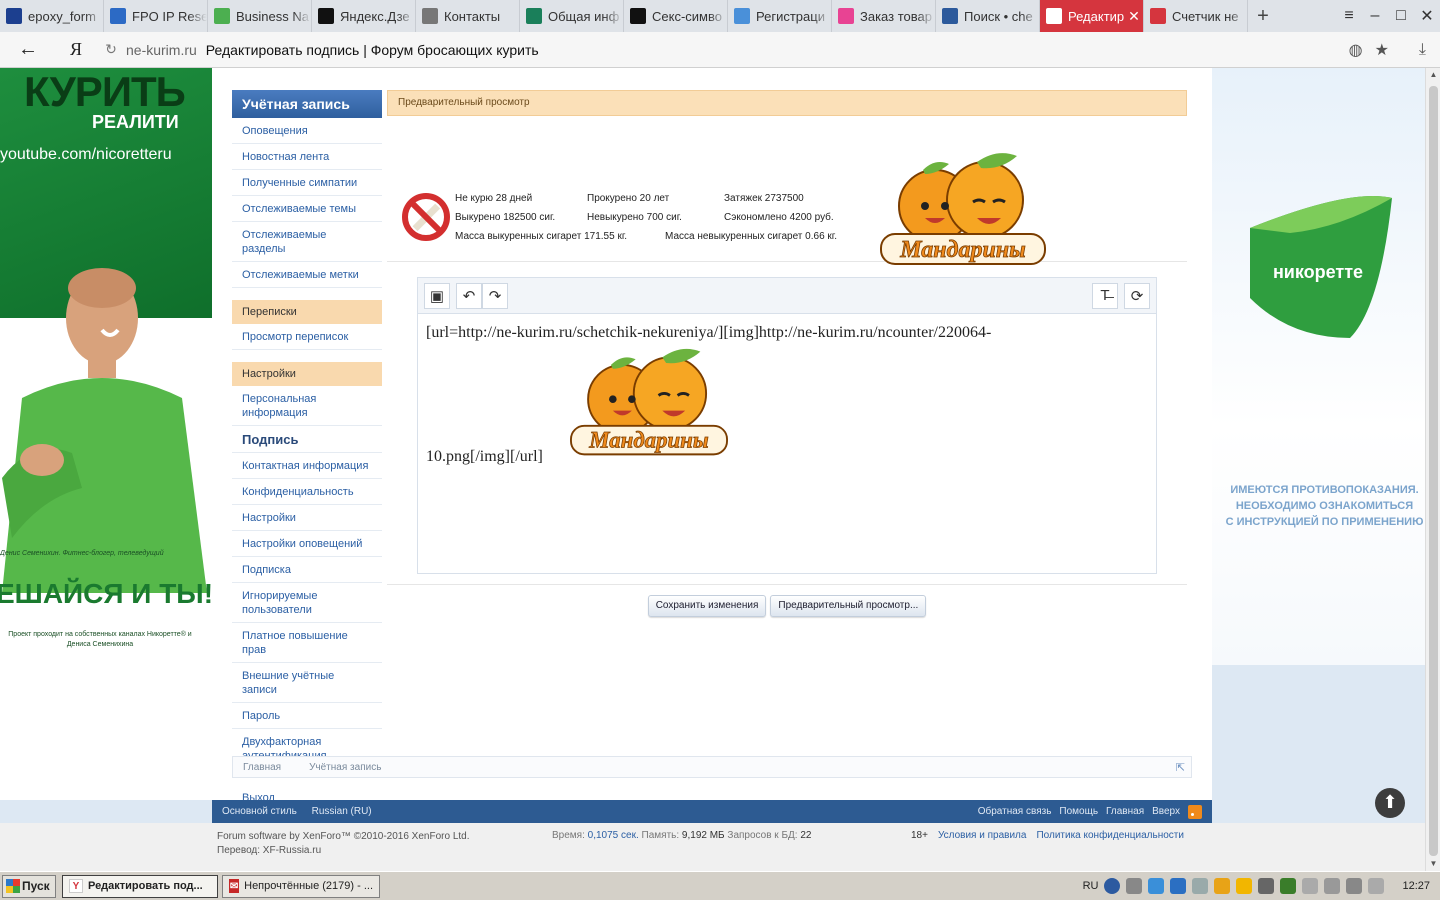 The image size is (1440, 900). What do you see at coordinates (1416, 886) in the screenshot?
I see `clock: 12:27` at bounding box center [1416, 886].